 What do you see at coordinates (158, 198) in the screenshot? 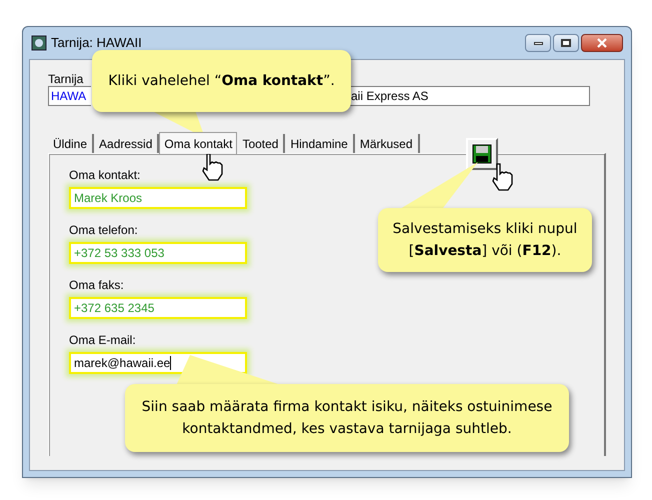
I see `input-field: Marek Kroos` at bounding box center [158, 198].